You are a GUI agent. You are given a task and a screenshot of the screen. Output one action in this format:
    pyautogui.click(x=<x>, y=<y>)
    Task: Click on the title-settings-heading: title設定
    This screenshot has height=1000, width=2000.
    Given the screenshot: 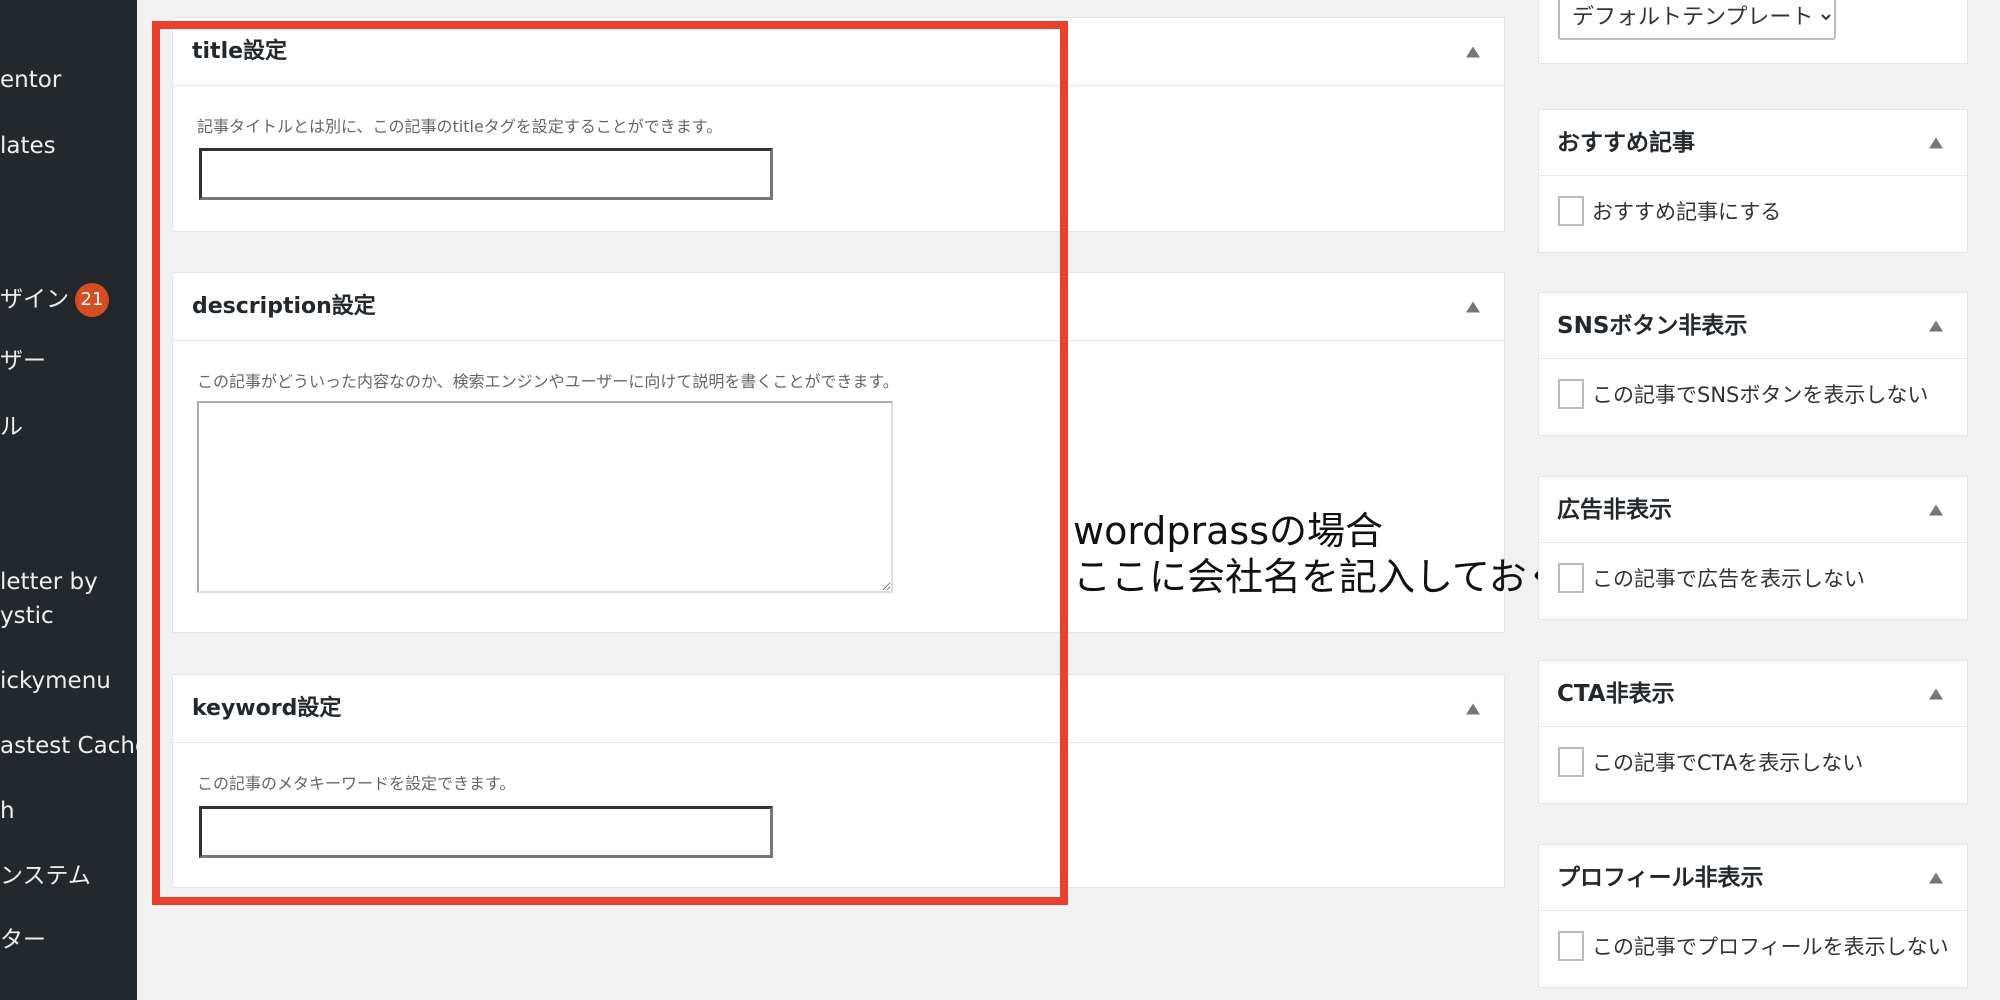 What is the action you would take?
    pyautogui.click(x=240, y=51)
    